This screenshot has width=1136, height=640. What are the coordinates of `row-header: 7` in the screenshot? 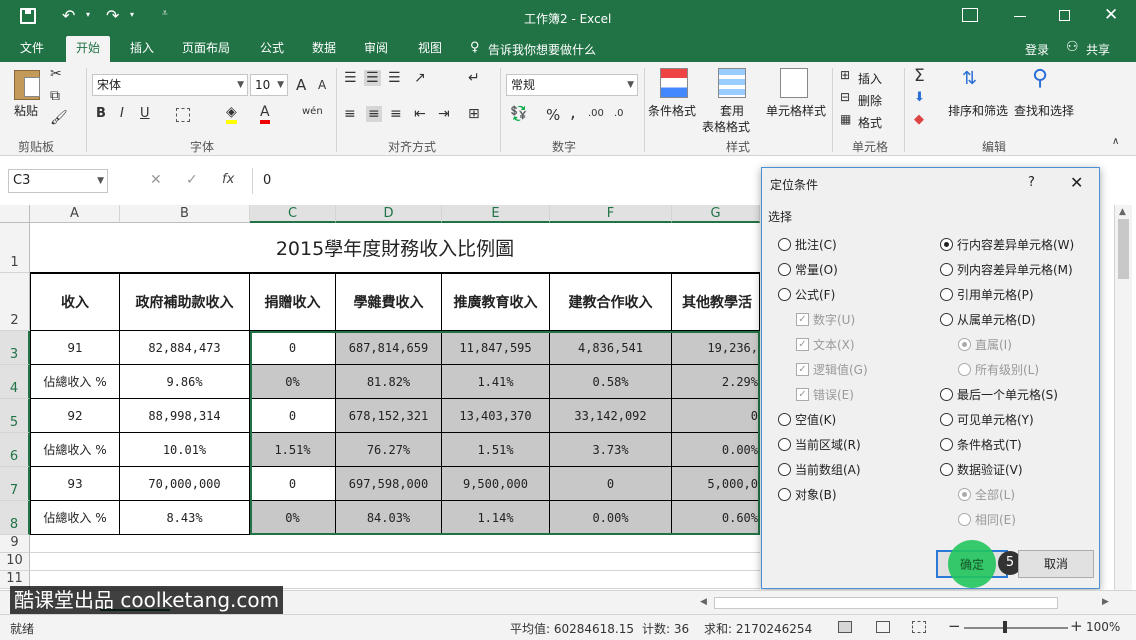 It's located at (15, 484).